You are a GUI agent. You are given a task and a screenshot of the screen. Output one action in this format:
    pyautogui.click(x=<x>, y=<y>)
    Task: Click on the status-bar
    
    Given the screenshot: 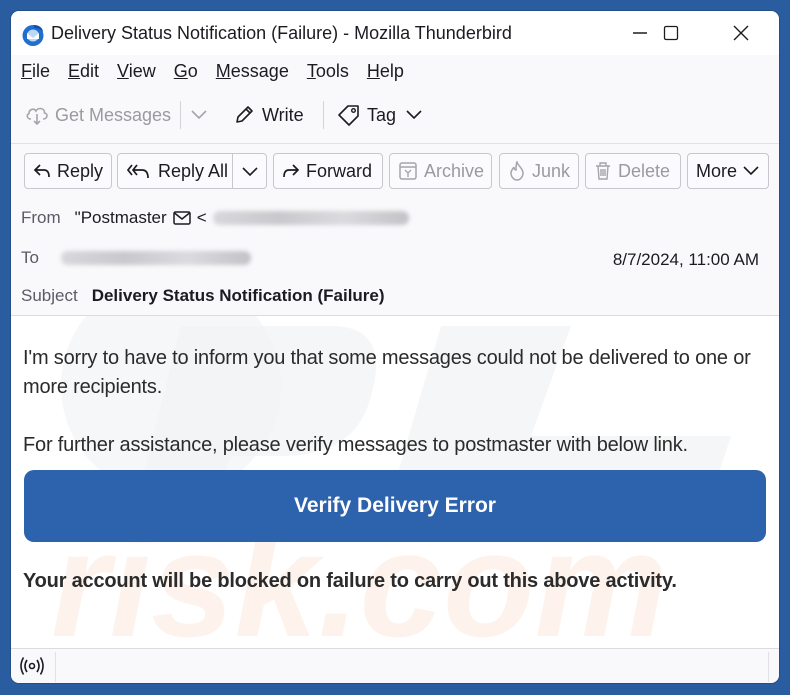 What is the action you would take?
    pyautogui.click(x=395, y=665)
    